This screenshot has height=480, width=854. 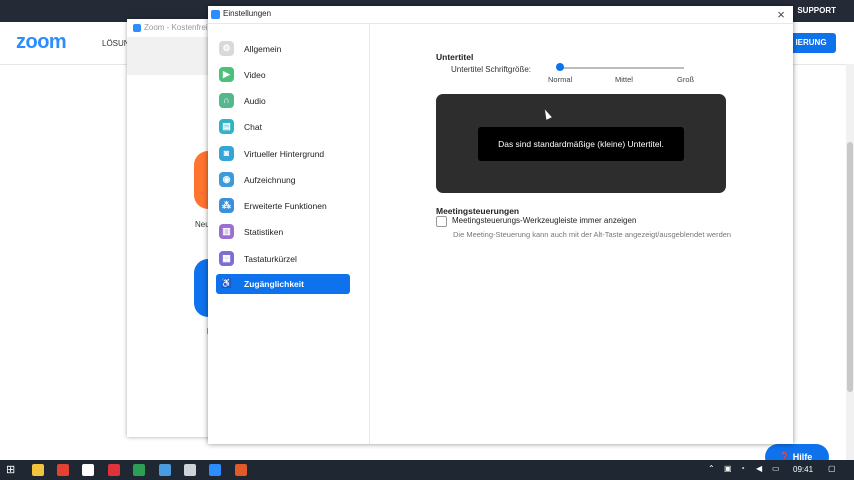 What do you see at coordinates (850, 267) in the screenshot?
I see `scrollbar-thumb` at bounding box center [850, 267].